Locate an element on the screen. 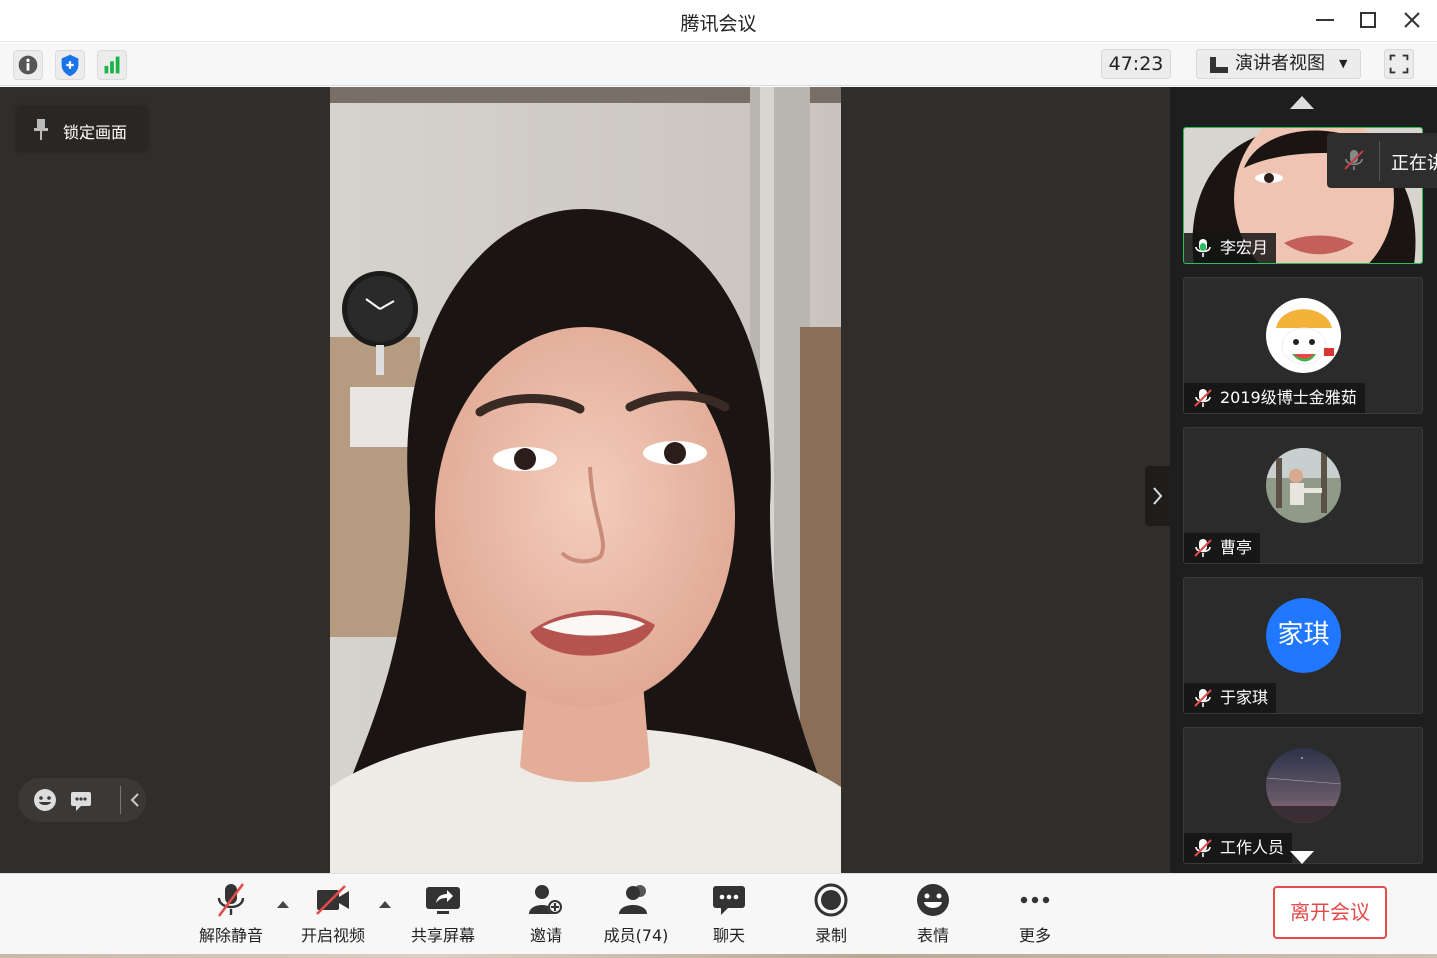  participant-name-bar: 工作人员 is located at coordinates (1238, 848).